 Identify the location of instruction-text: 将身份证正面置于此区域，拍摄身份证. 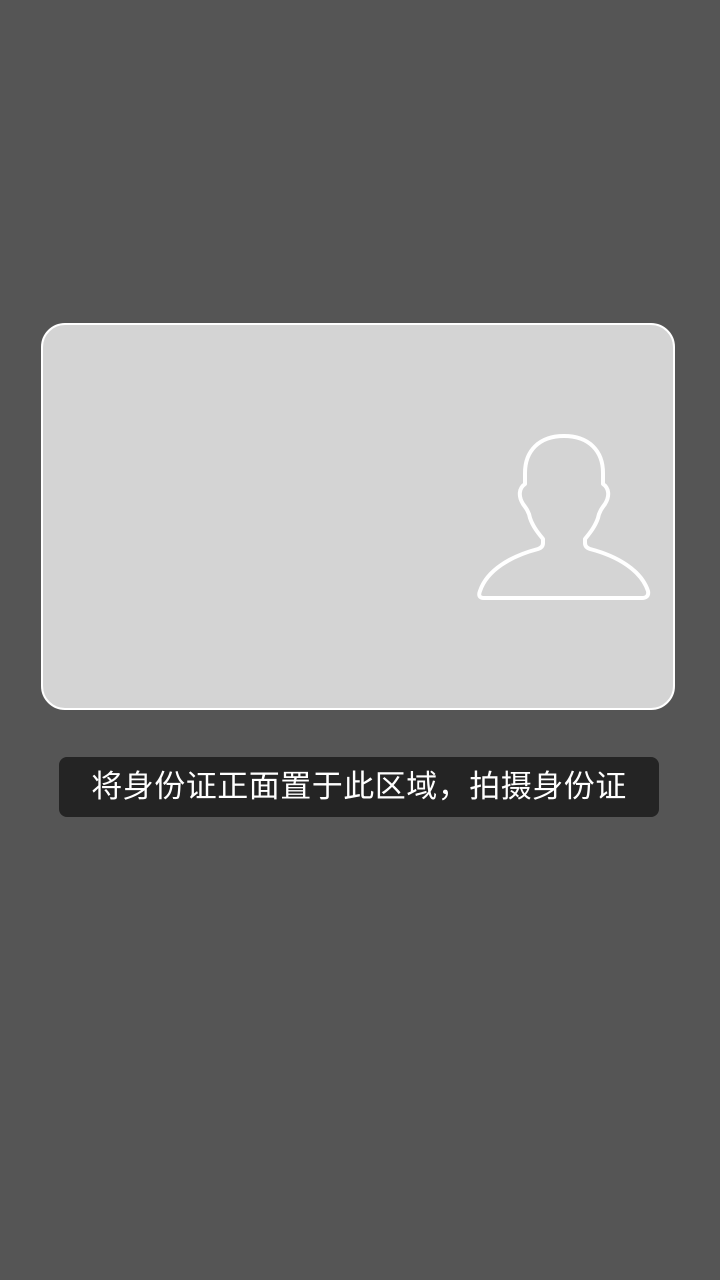
(359, 786).